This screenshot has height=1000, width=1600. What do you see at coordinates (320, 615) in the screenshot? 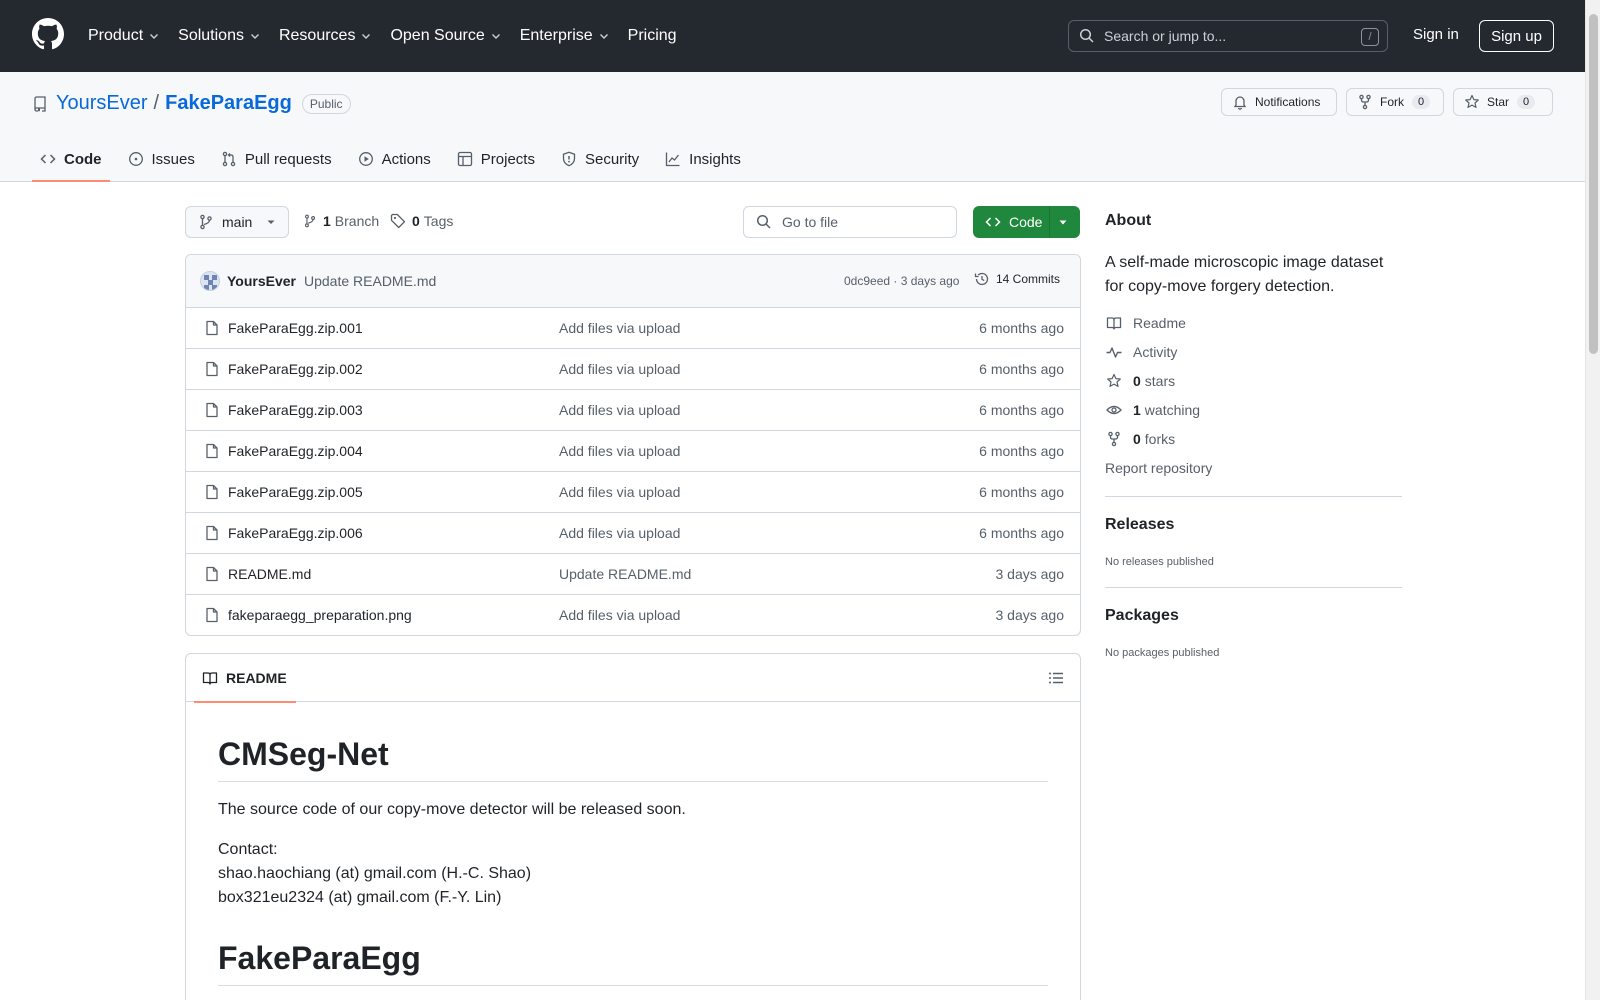
I see `file-name-link: fakeparaegg_preparation.png` at bounding box center [320, 615].